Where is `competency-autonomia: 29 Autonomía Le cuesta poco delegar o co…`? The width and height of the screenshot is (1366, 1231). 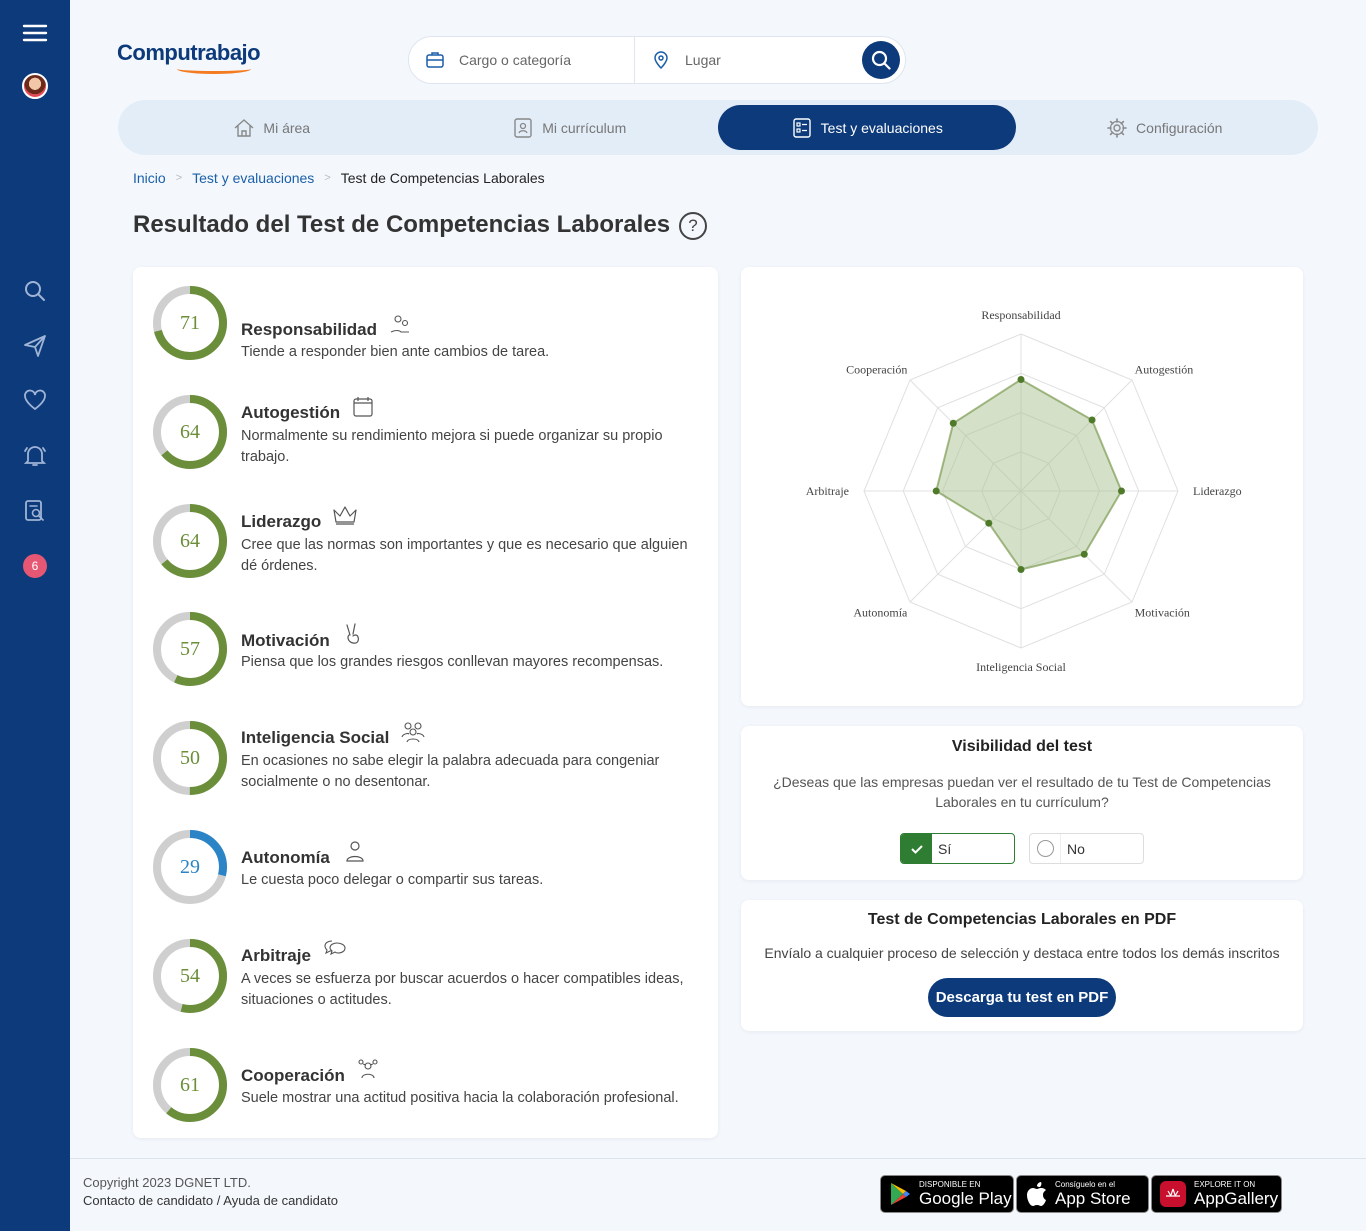 competency-autonomia: 29 Autonomía Le cuesta poco delegar o co… is located at coordinates (428, 868).